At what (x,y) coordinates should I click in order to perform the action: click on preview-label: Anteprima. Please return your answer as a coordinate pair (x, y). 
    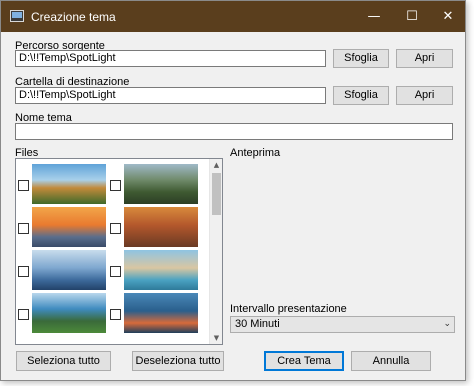
    Looking at the image, I should click on (255, 153).